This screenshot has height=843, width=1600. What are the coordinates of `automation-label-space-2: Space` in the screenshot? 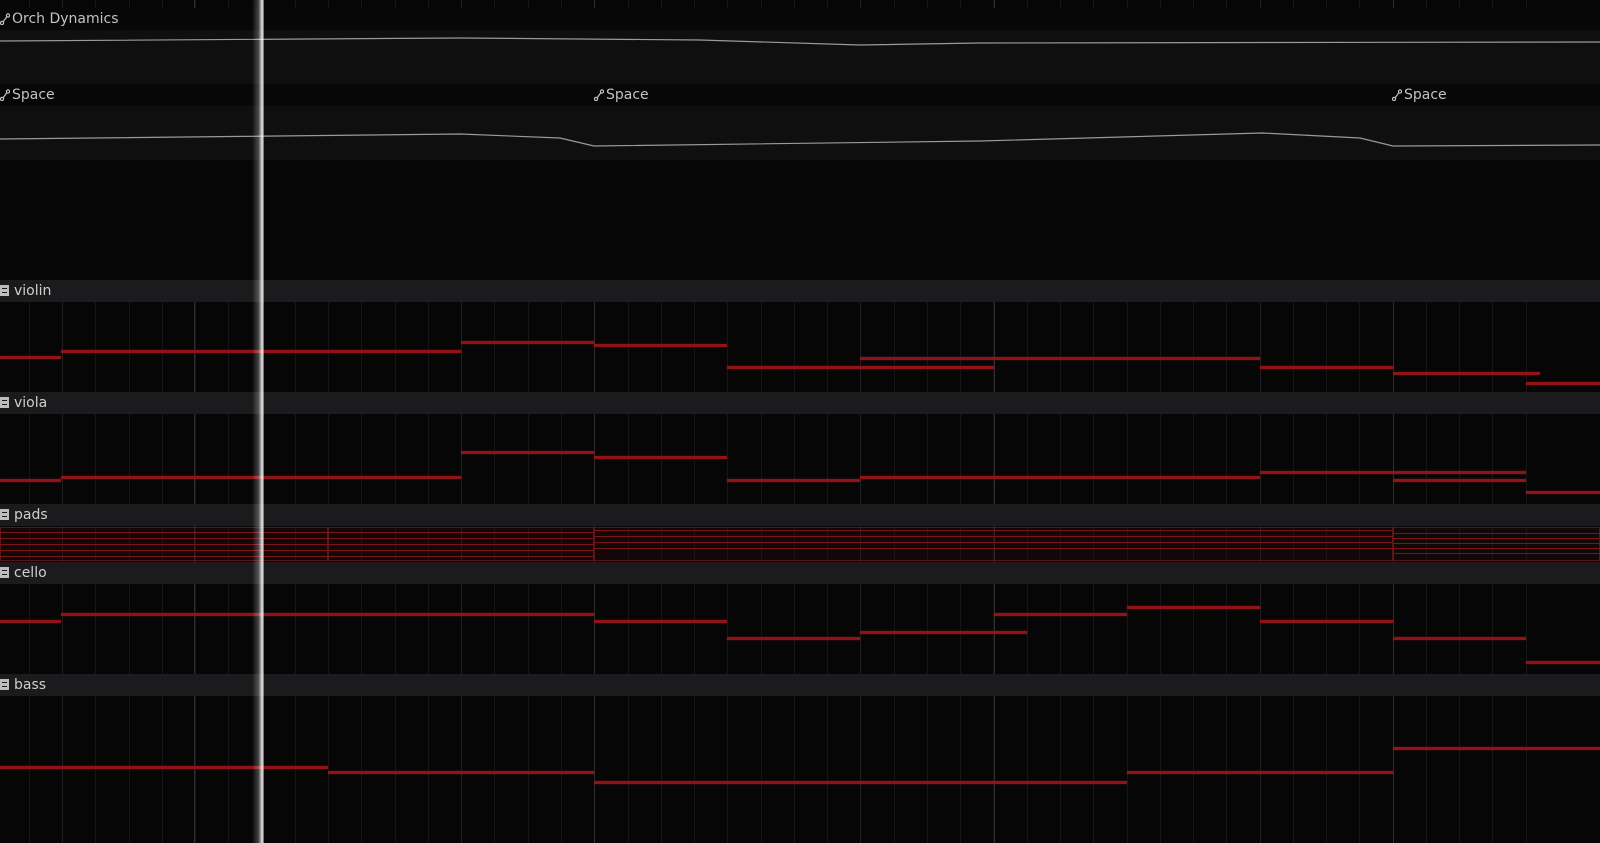 It's located at (621, 95).